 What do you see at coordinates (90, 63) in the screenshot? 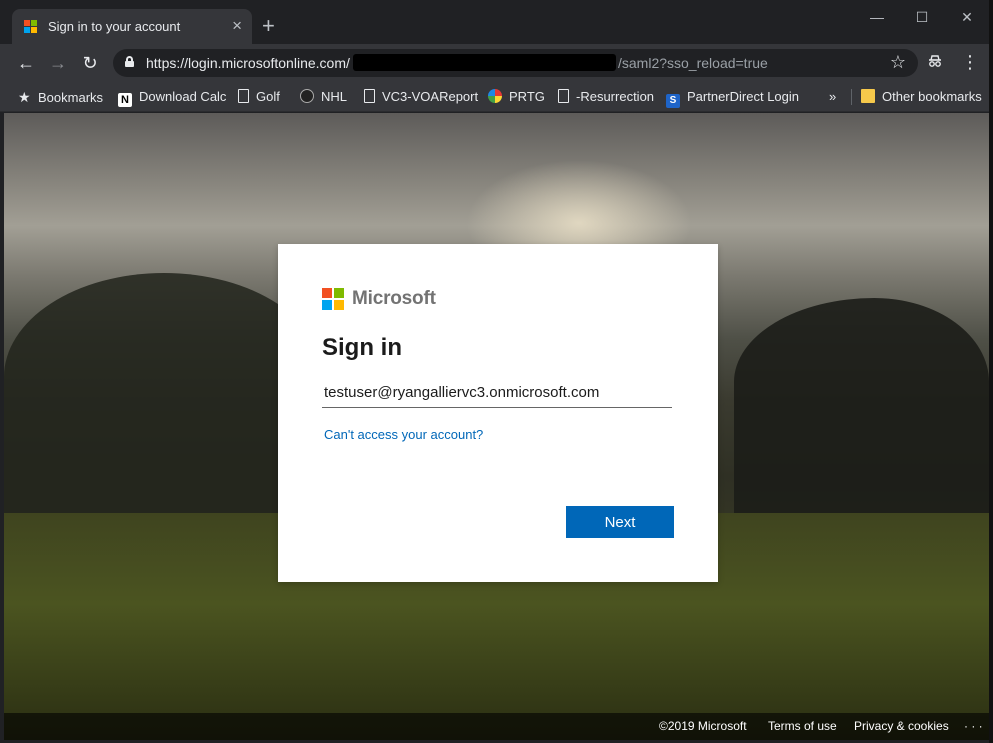
I see `reload-button: ↻` at bounding box center [90, 63].